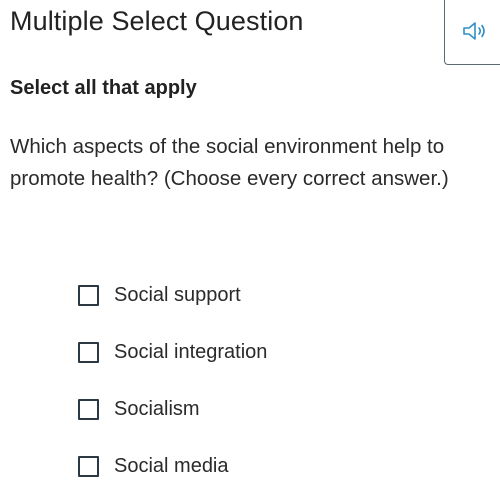 The height and width of the screenshot is (500, 500). Describe the element at coordinates (191, 351) in the screenshot. I see `option-label: Social integration` at that location.